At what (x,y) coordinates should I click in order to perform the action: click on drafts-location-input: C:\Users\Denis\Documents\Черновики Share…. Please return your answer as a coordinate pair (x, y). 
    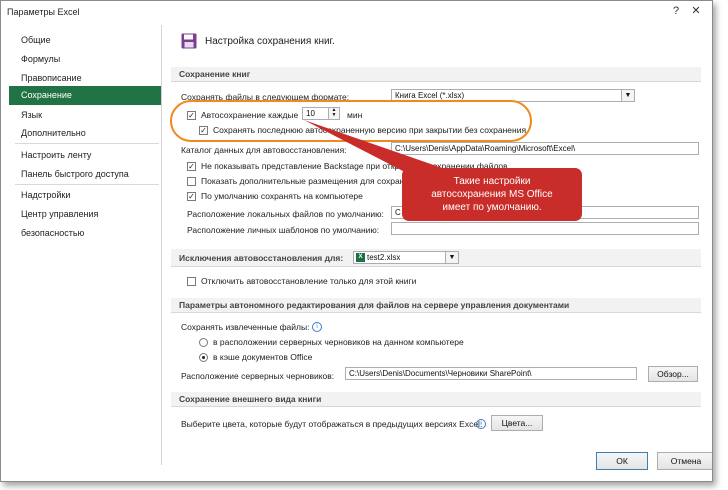
    Looking at the image, I should click on (491, 373).